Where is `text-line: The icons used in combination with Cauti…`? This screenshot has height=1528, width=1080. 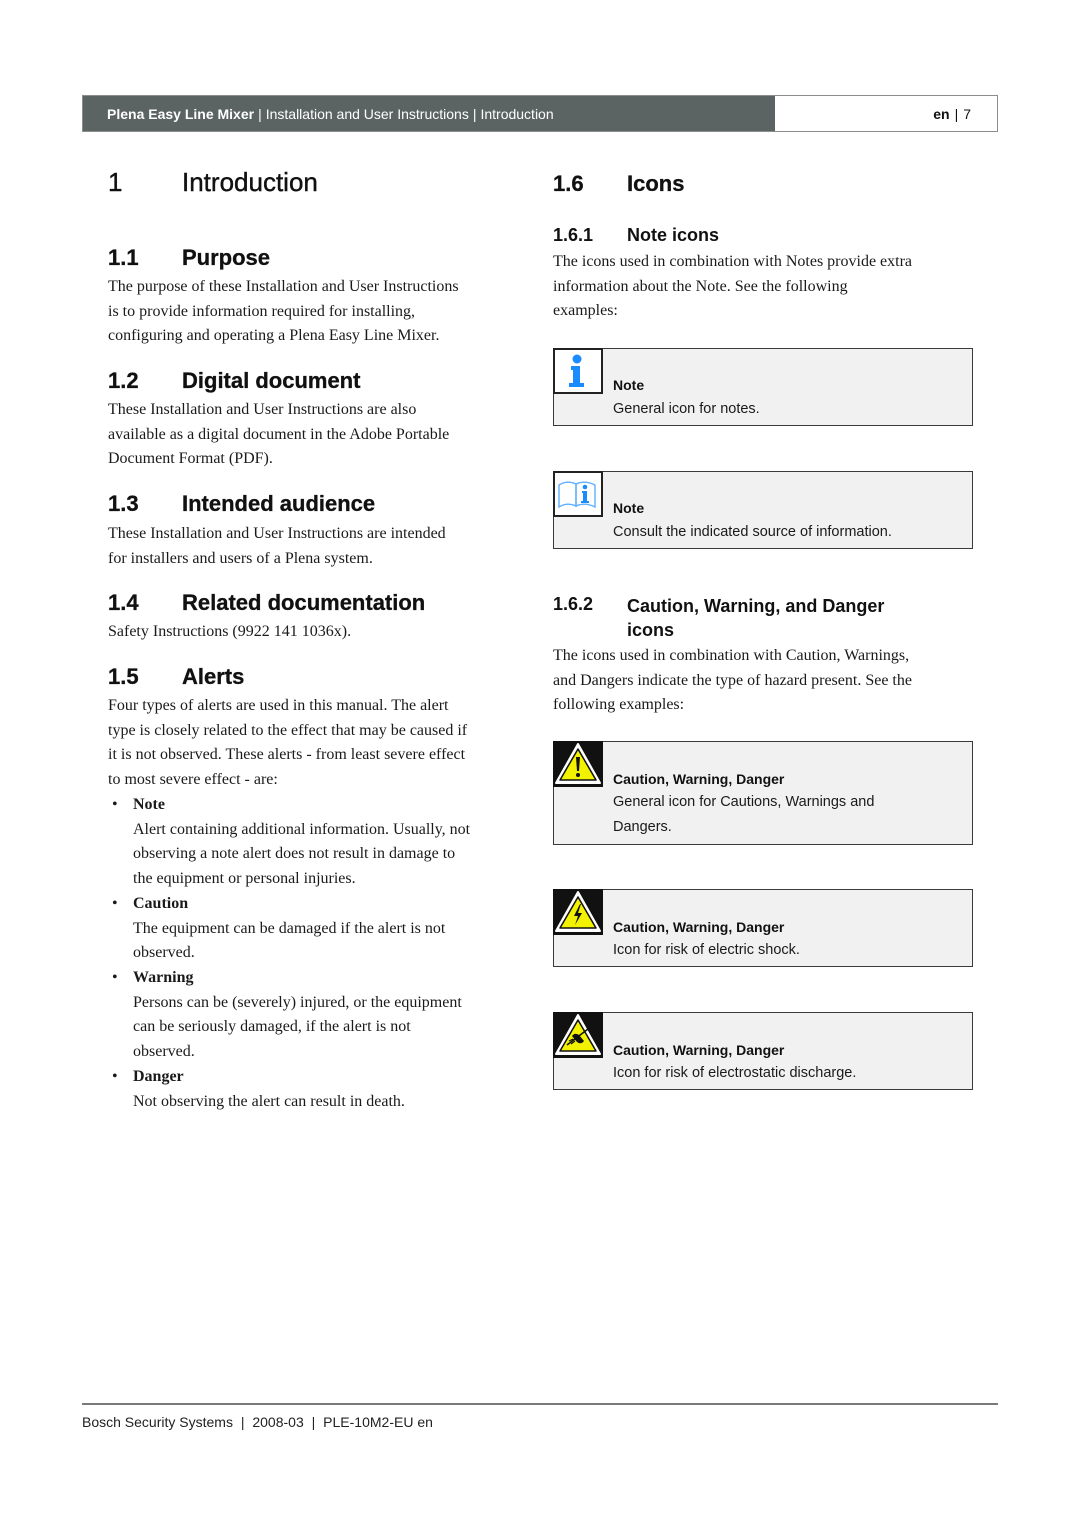 text-line: The icons used in combination with Cauti… is located at coordinates (731, 655).